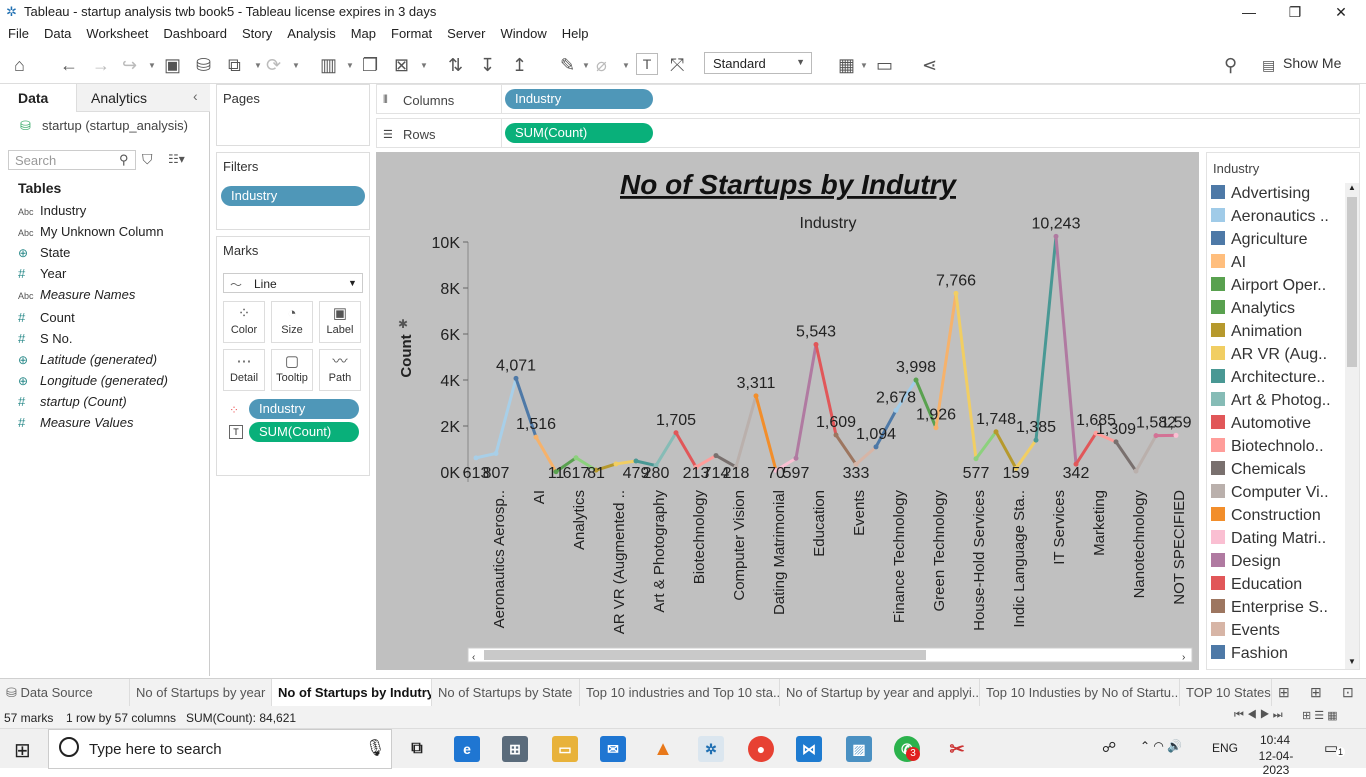  Describe the element at coordinates (1274, 194) in the screenshot. I see `legend-item: Advertising` at that location.